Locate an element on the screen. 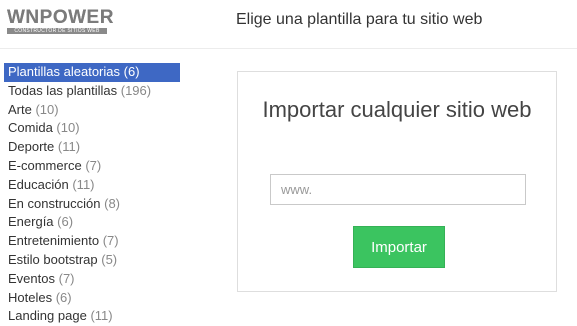 This screenshot has width=577, height=326. sidebar-item-label: Landing page is located at coordinates (47, 316).